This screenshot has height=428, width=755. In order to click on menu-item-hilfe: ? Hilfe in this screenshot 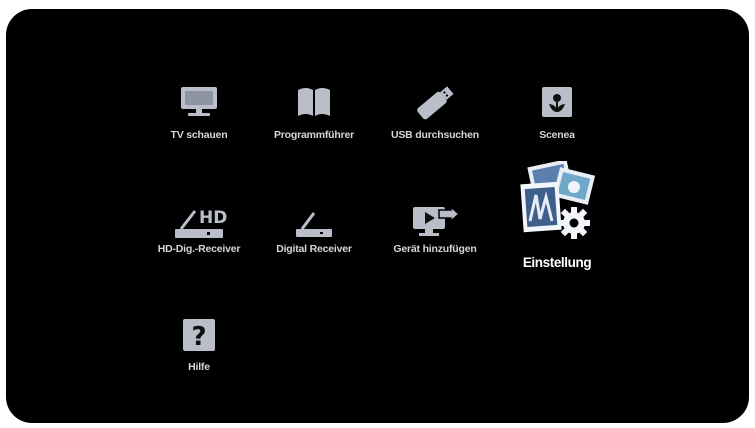, I will do `click(199, 338)`.